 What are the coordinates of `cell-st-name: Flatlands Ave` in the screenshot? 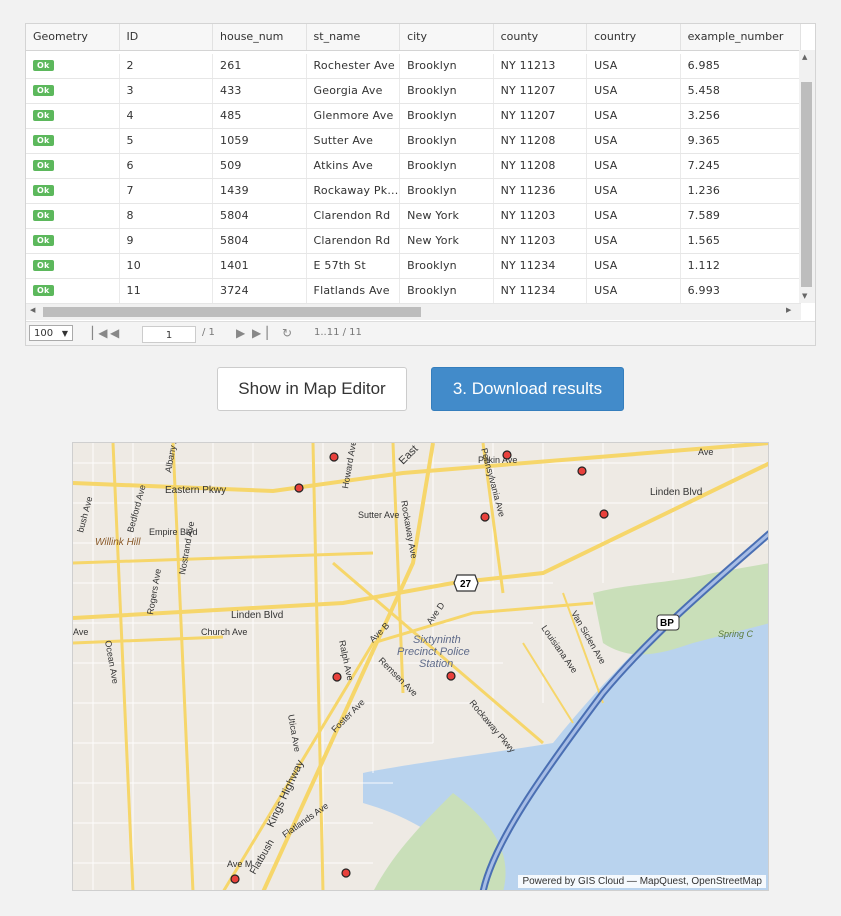 It's located at (354, 291).